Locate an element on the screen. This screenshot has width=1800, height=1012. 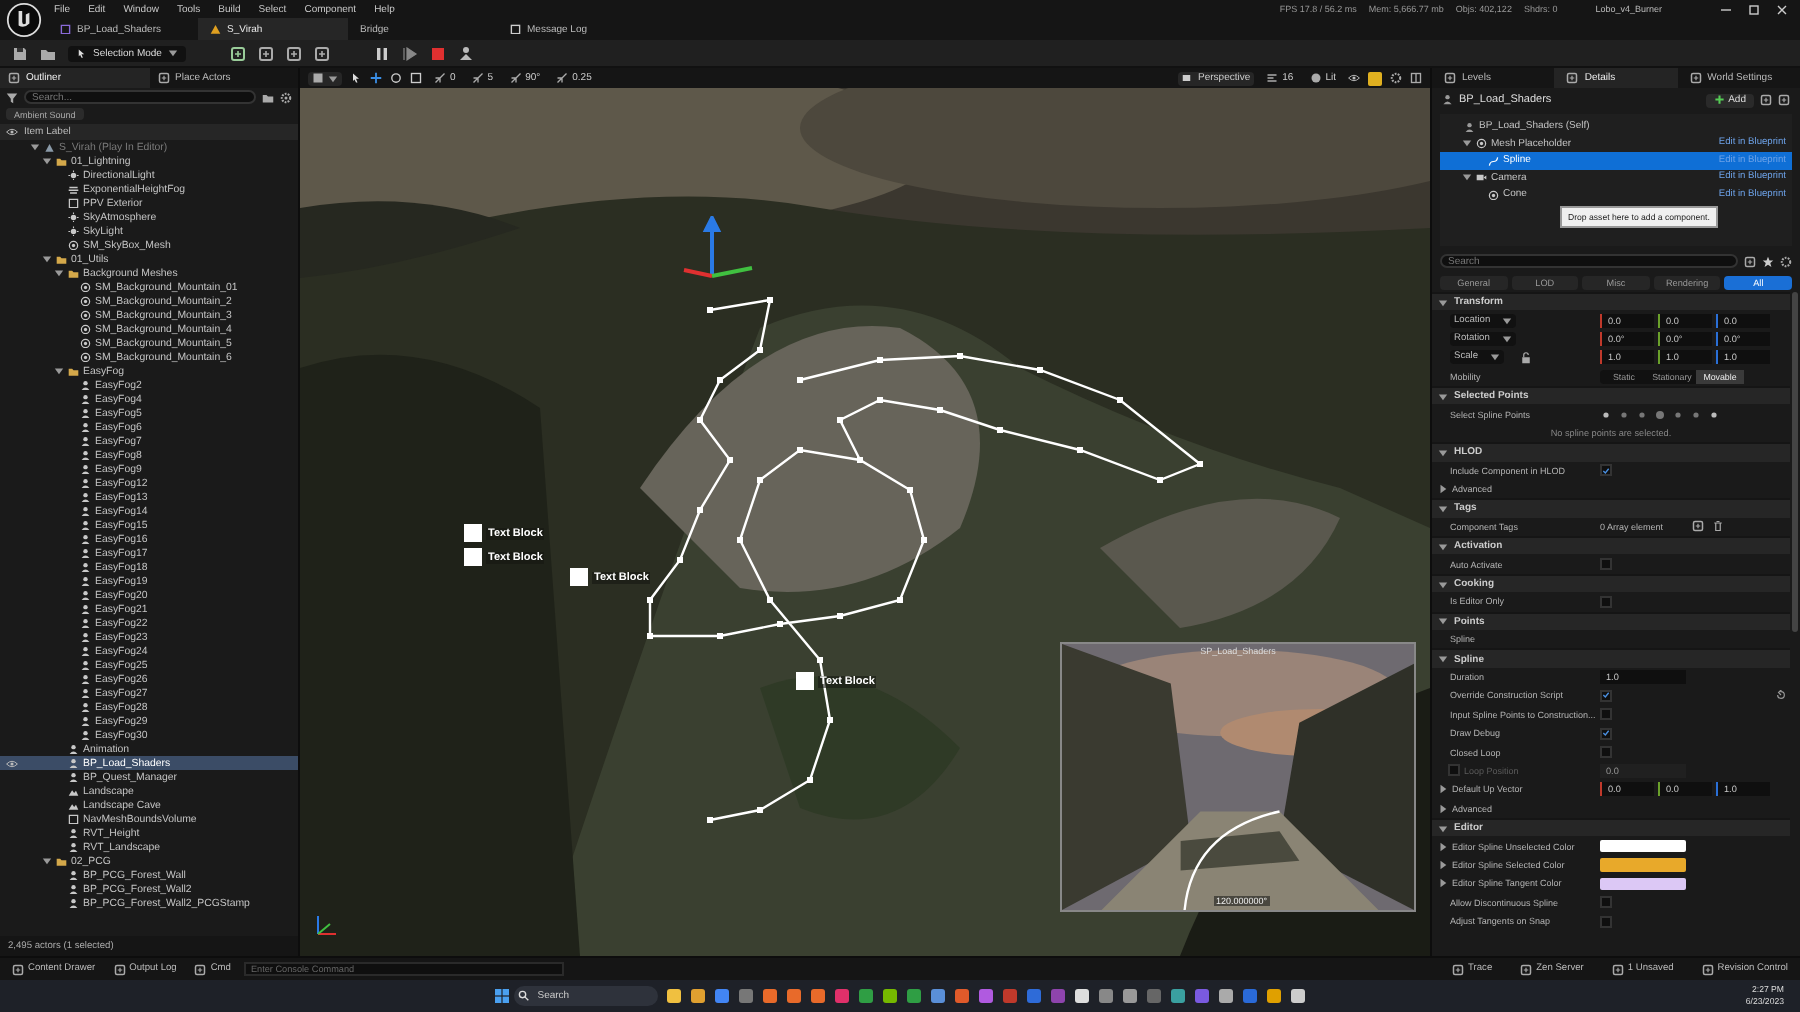
minimize-icon is located at coordinates (1726, 9).